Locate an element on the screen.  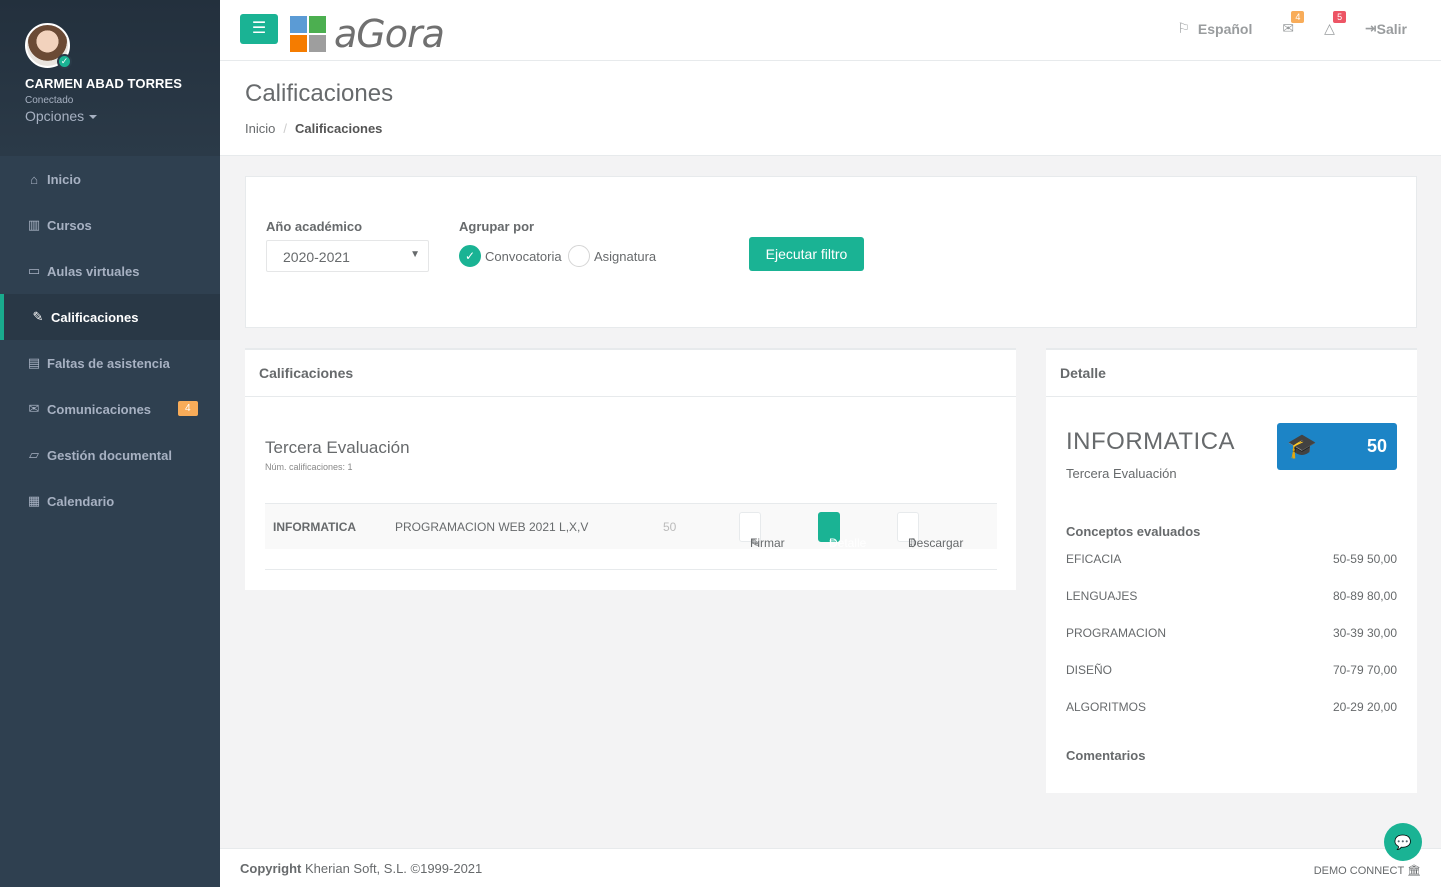
detail-button-label: Detalle is located at coordinates (848, 543).